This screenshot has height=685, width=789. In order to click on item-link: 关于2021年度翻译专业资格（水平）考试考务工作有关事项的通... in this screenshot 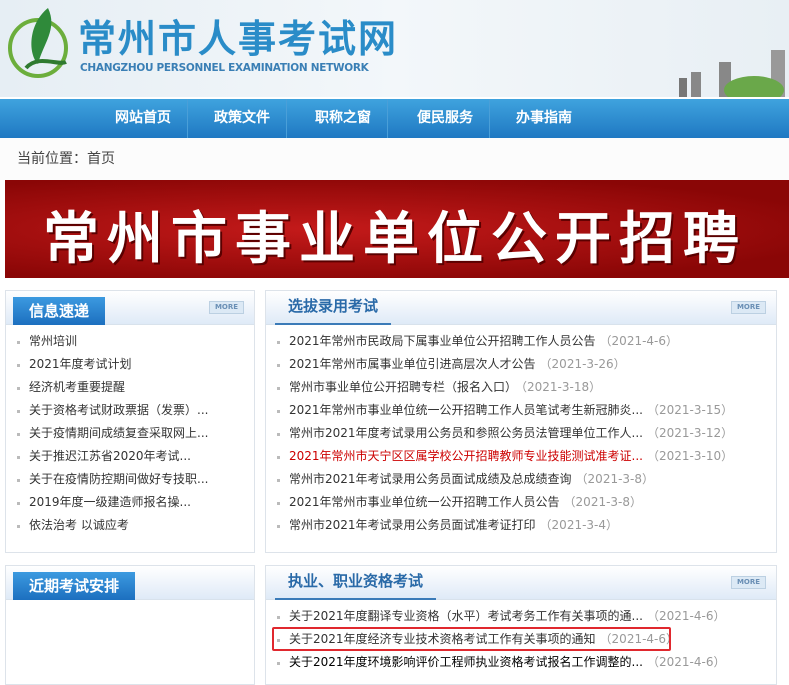, I will do `click(466, 616)`.